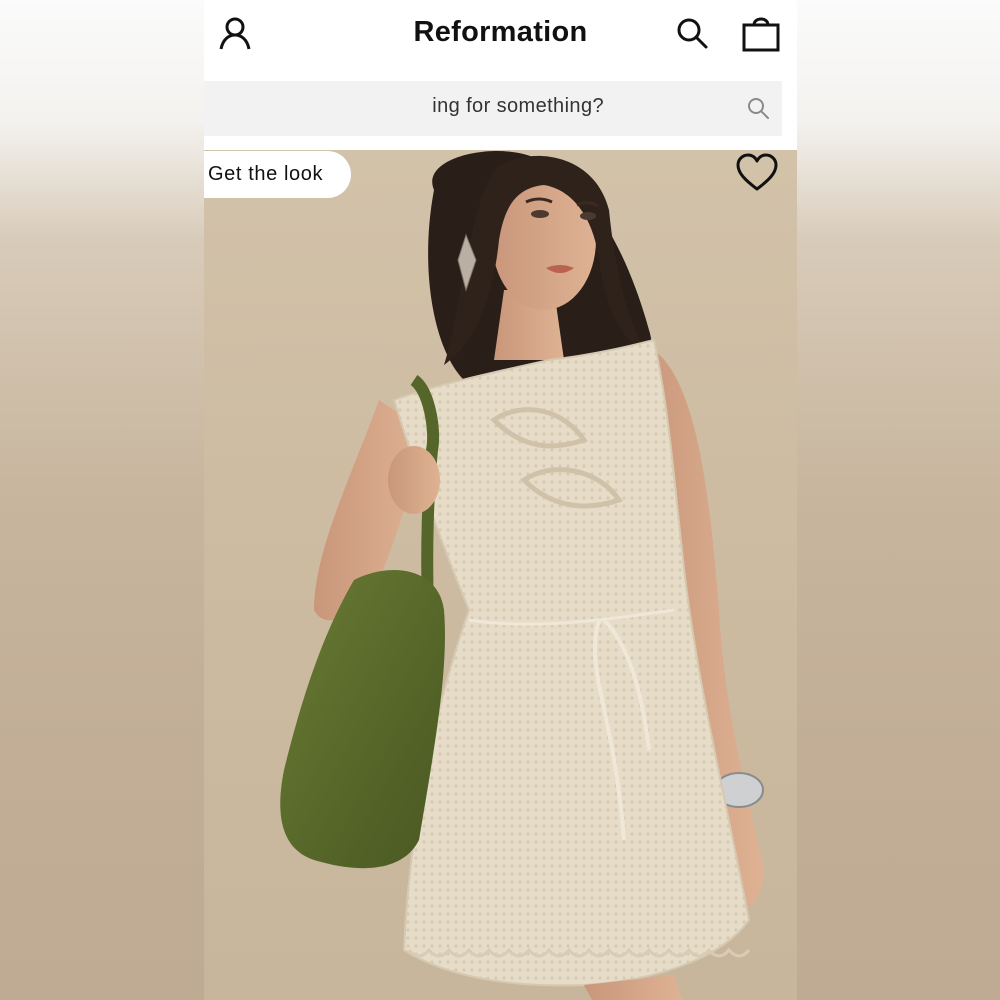  I want to click on bag-icon, so click(761, 34).